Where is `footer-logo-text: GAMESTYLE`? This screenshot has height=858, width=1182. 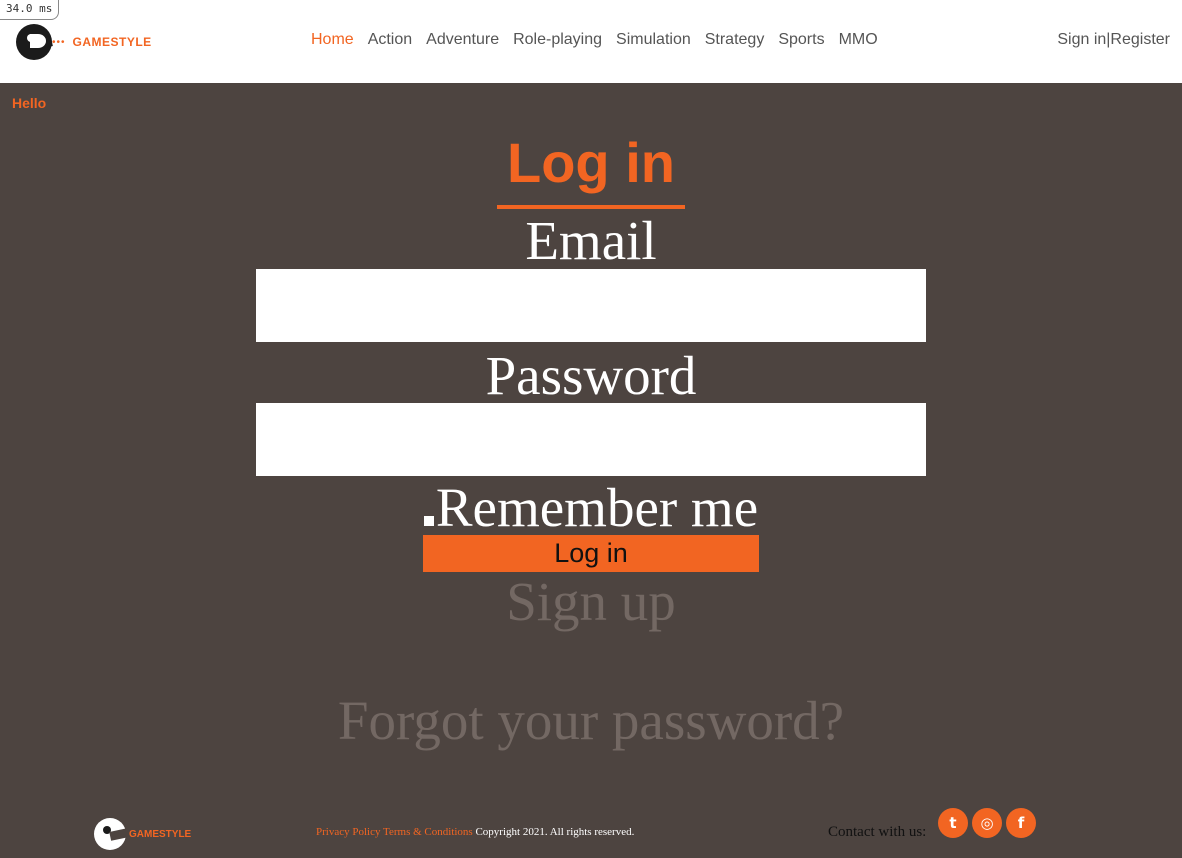
footer-logo-text: GAMESTYLE is located at coordinates (160, 834).